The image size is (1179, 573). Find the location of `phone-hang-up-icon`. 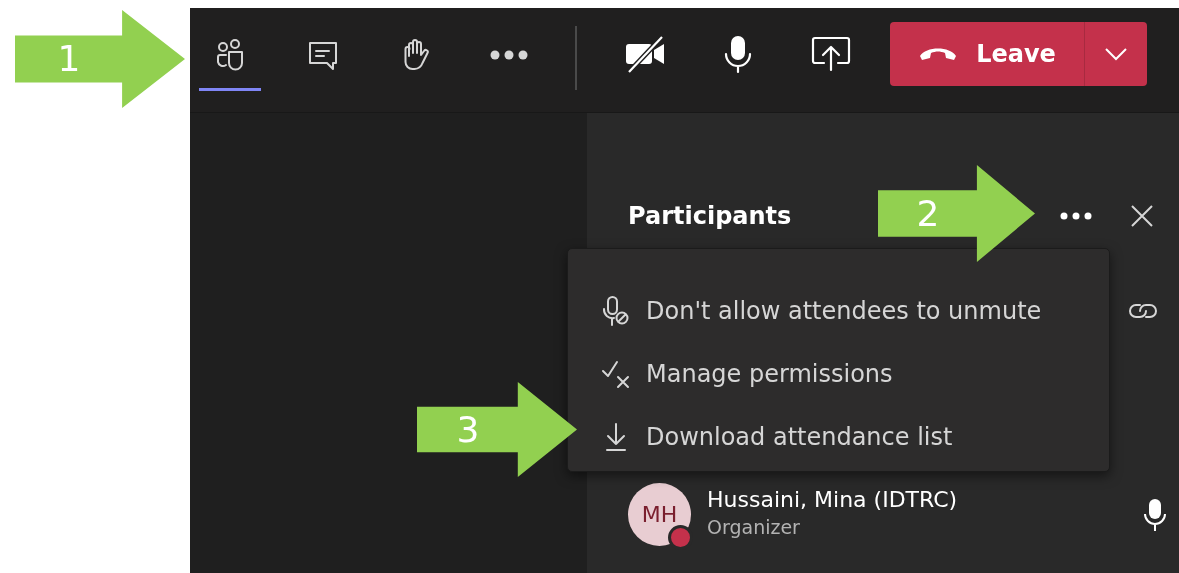

phone-hang-up-icon is located at coordinates (938, 54).